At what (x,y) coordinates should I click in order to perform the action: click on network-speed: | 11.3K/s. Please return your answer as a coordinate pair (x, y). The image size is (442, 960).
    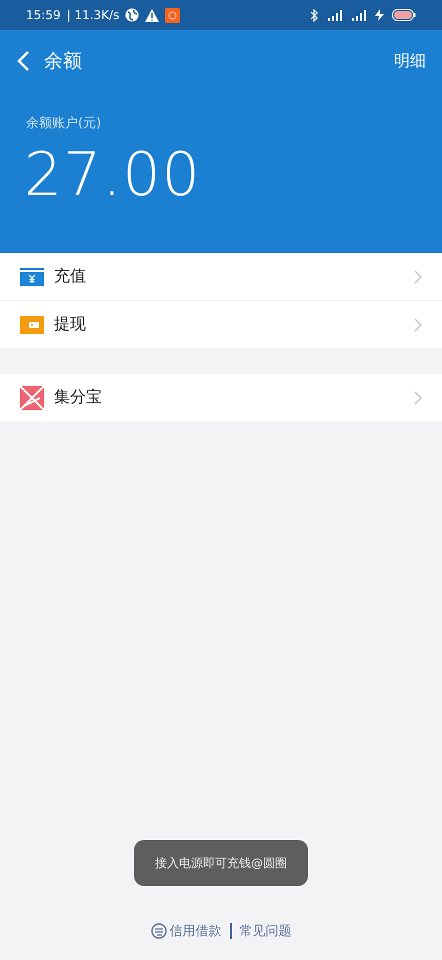
    Looking at the image, I should click on (93, 15).